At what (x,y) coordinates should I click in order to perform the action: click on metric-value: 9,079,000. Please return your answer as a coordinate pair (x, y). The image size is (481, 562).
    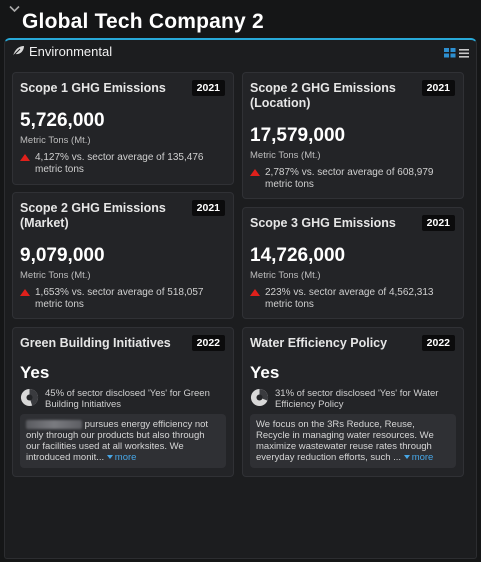
    Looking at the image, I should click on (62, 255).